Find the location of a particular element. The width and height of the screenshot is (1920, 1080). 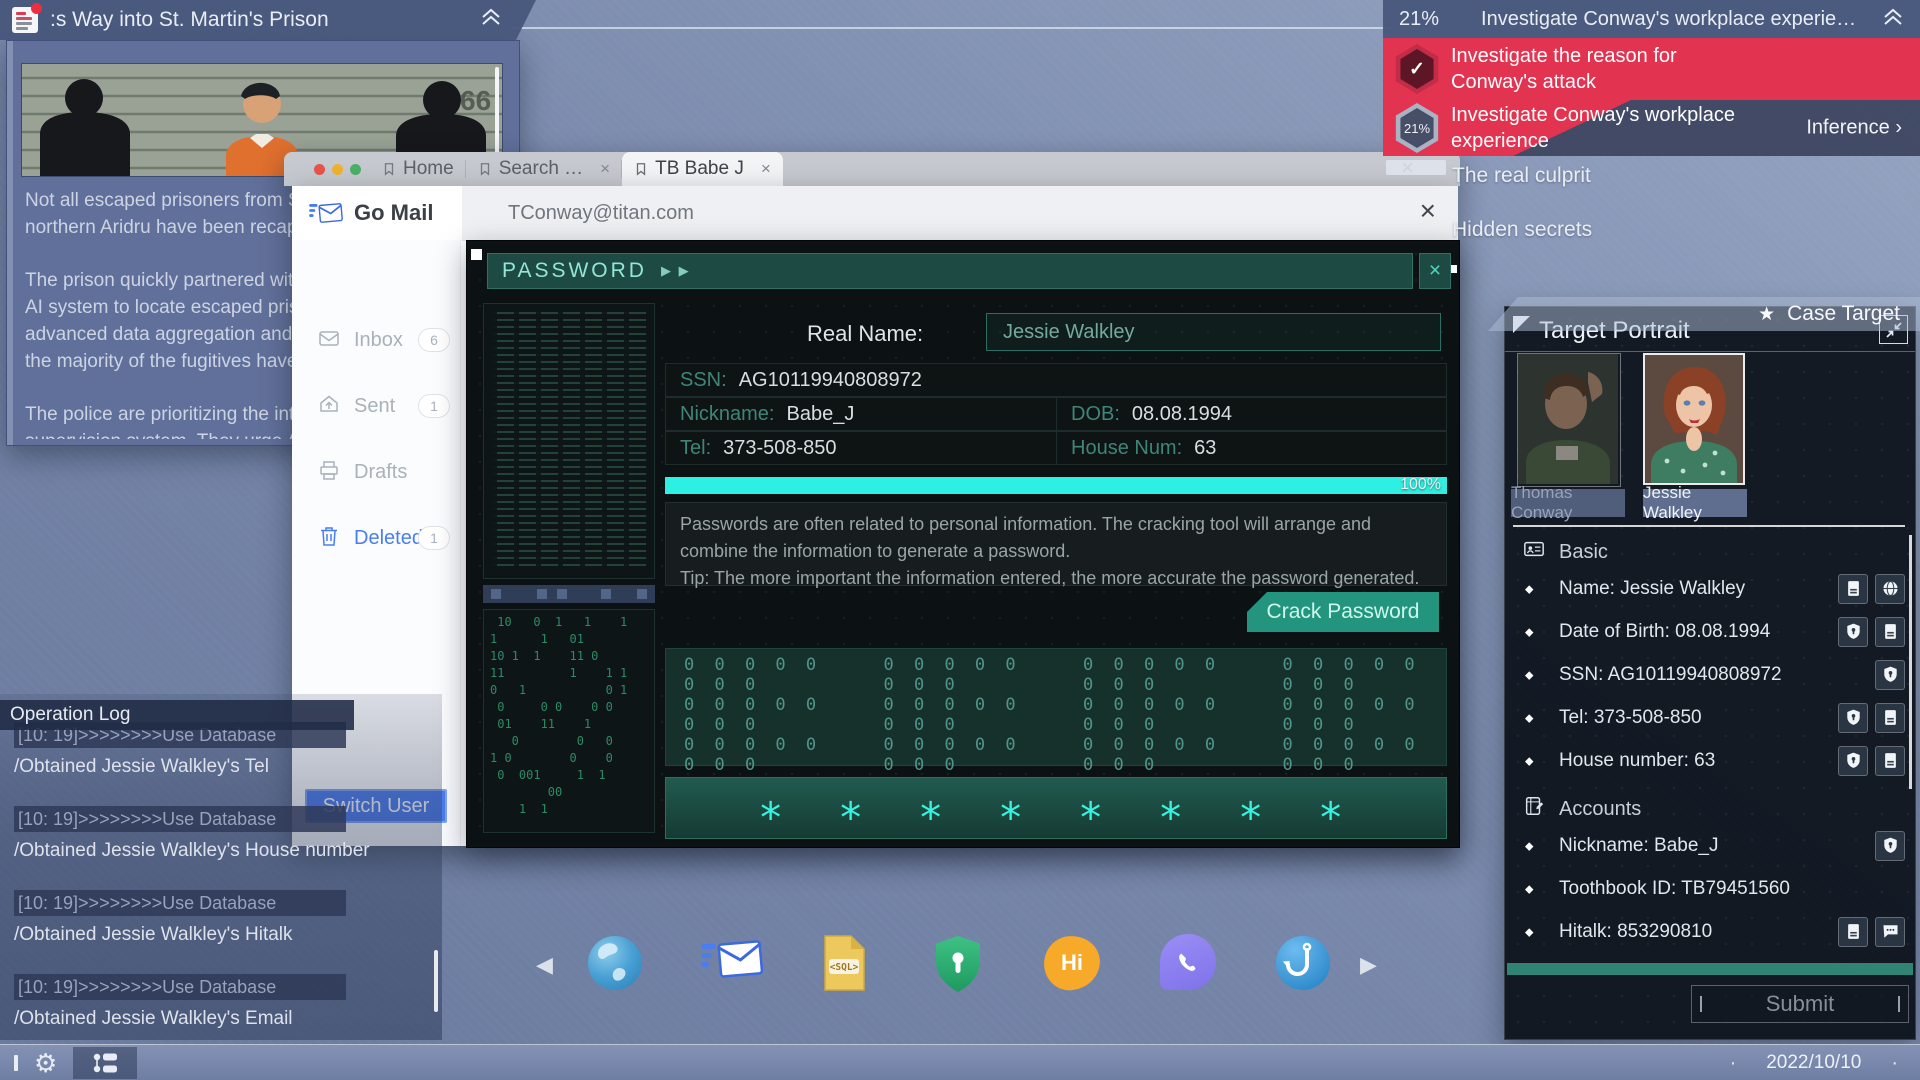

tel-house-fields: Tel: 373-508-850 House Num: 63 is located at coordinates (1056, 448).